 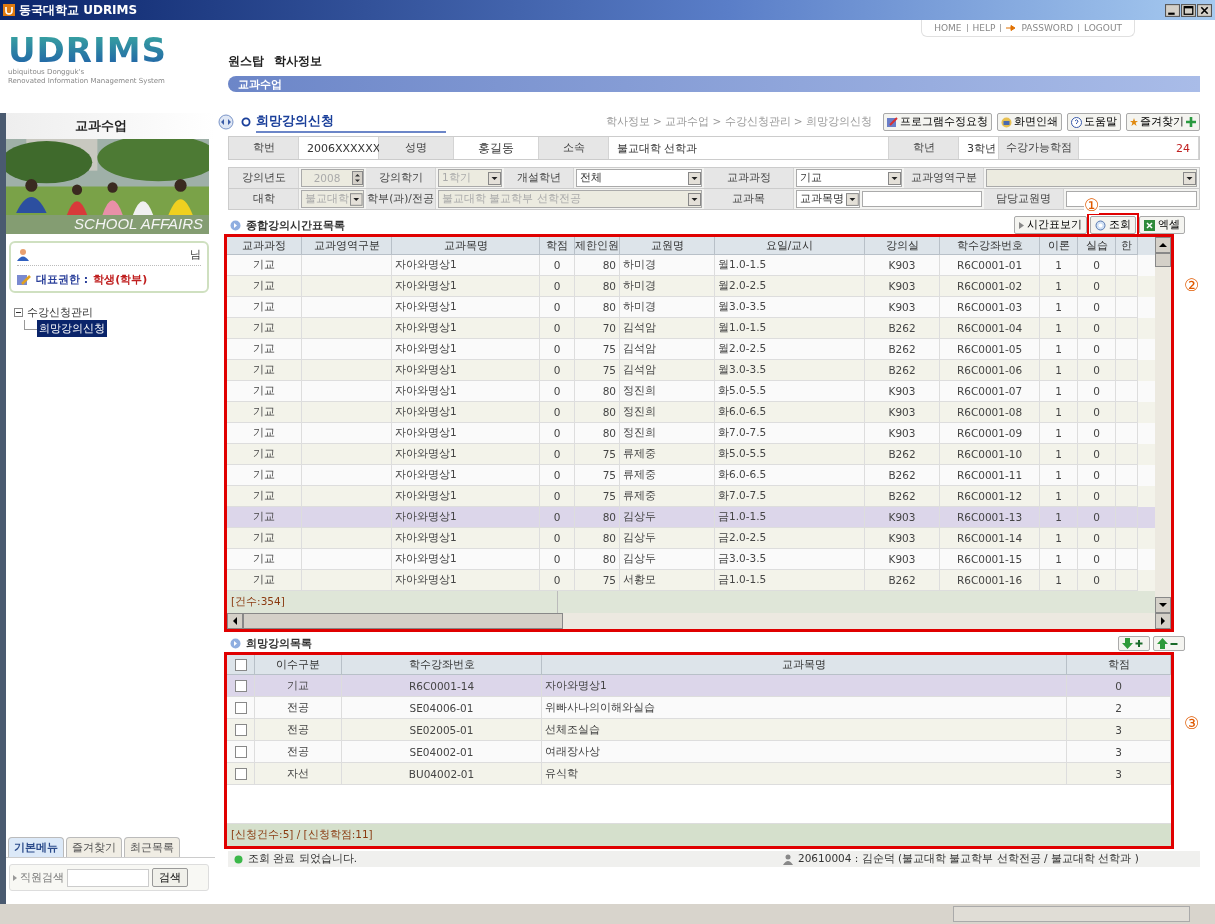 What do you see at coordinates (691, 433) in the screenshot?
I see `table-row: 기교 자아와명상1 0 80 정진희 화7.0-7.5 K903 R6C0001-09 1 0` at bounding box center [691, 433].